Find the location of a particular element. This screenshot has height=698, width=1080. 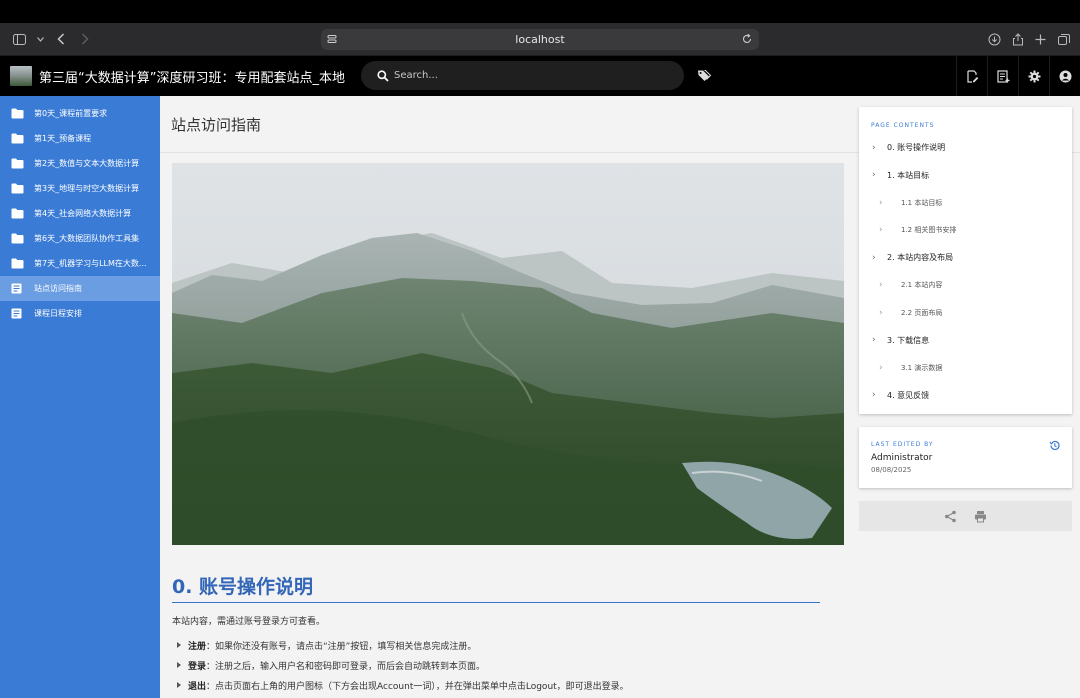

toc-heading: PAGE CONTENTS is located at coordinates (903, 125).